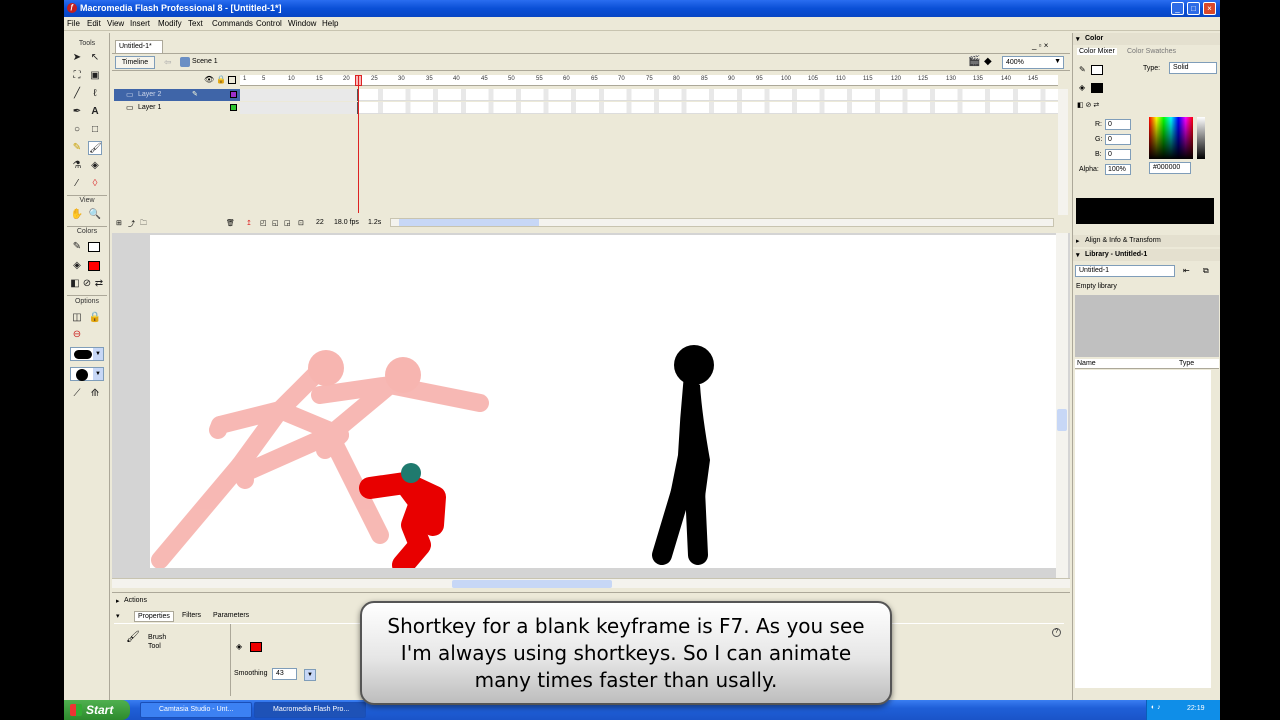 The width and height of the screenshot is (1280, 720). What do you see at coordinates (77, 166) in the screenshot?
I see `ink-bottle-tool-icon: ⚗` at bounding box center [77, 166].